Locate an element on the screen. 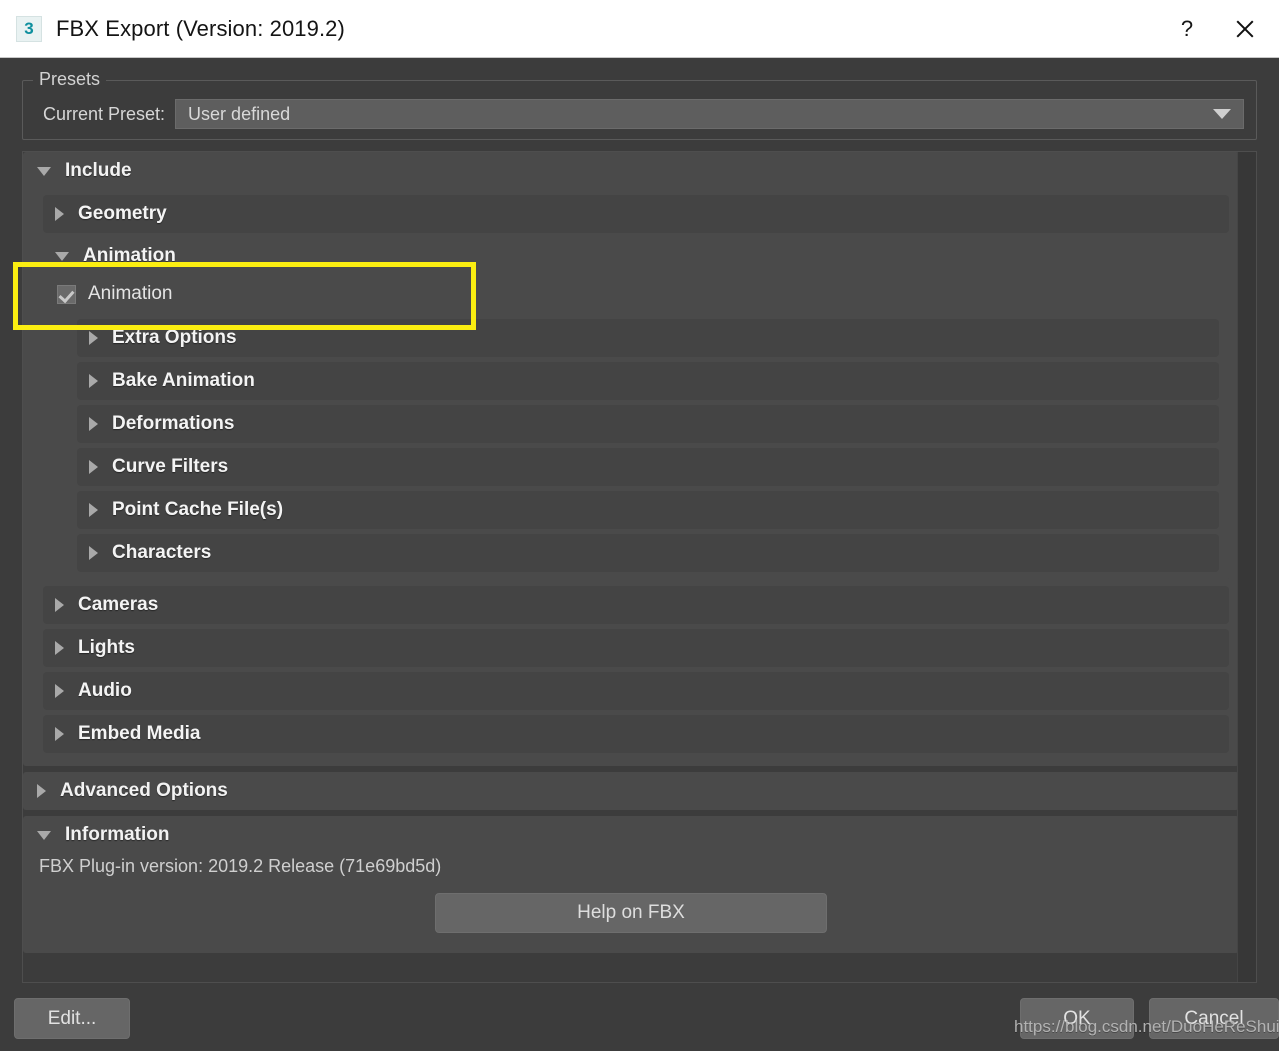 Image resolution: width=1279 pixels, height=1051 pixels. window-title: FBX Export (Version: 2019.2) is located at coordinates (200, 28).